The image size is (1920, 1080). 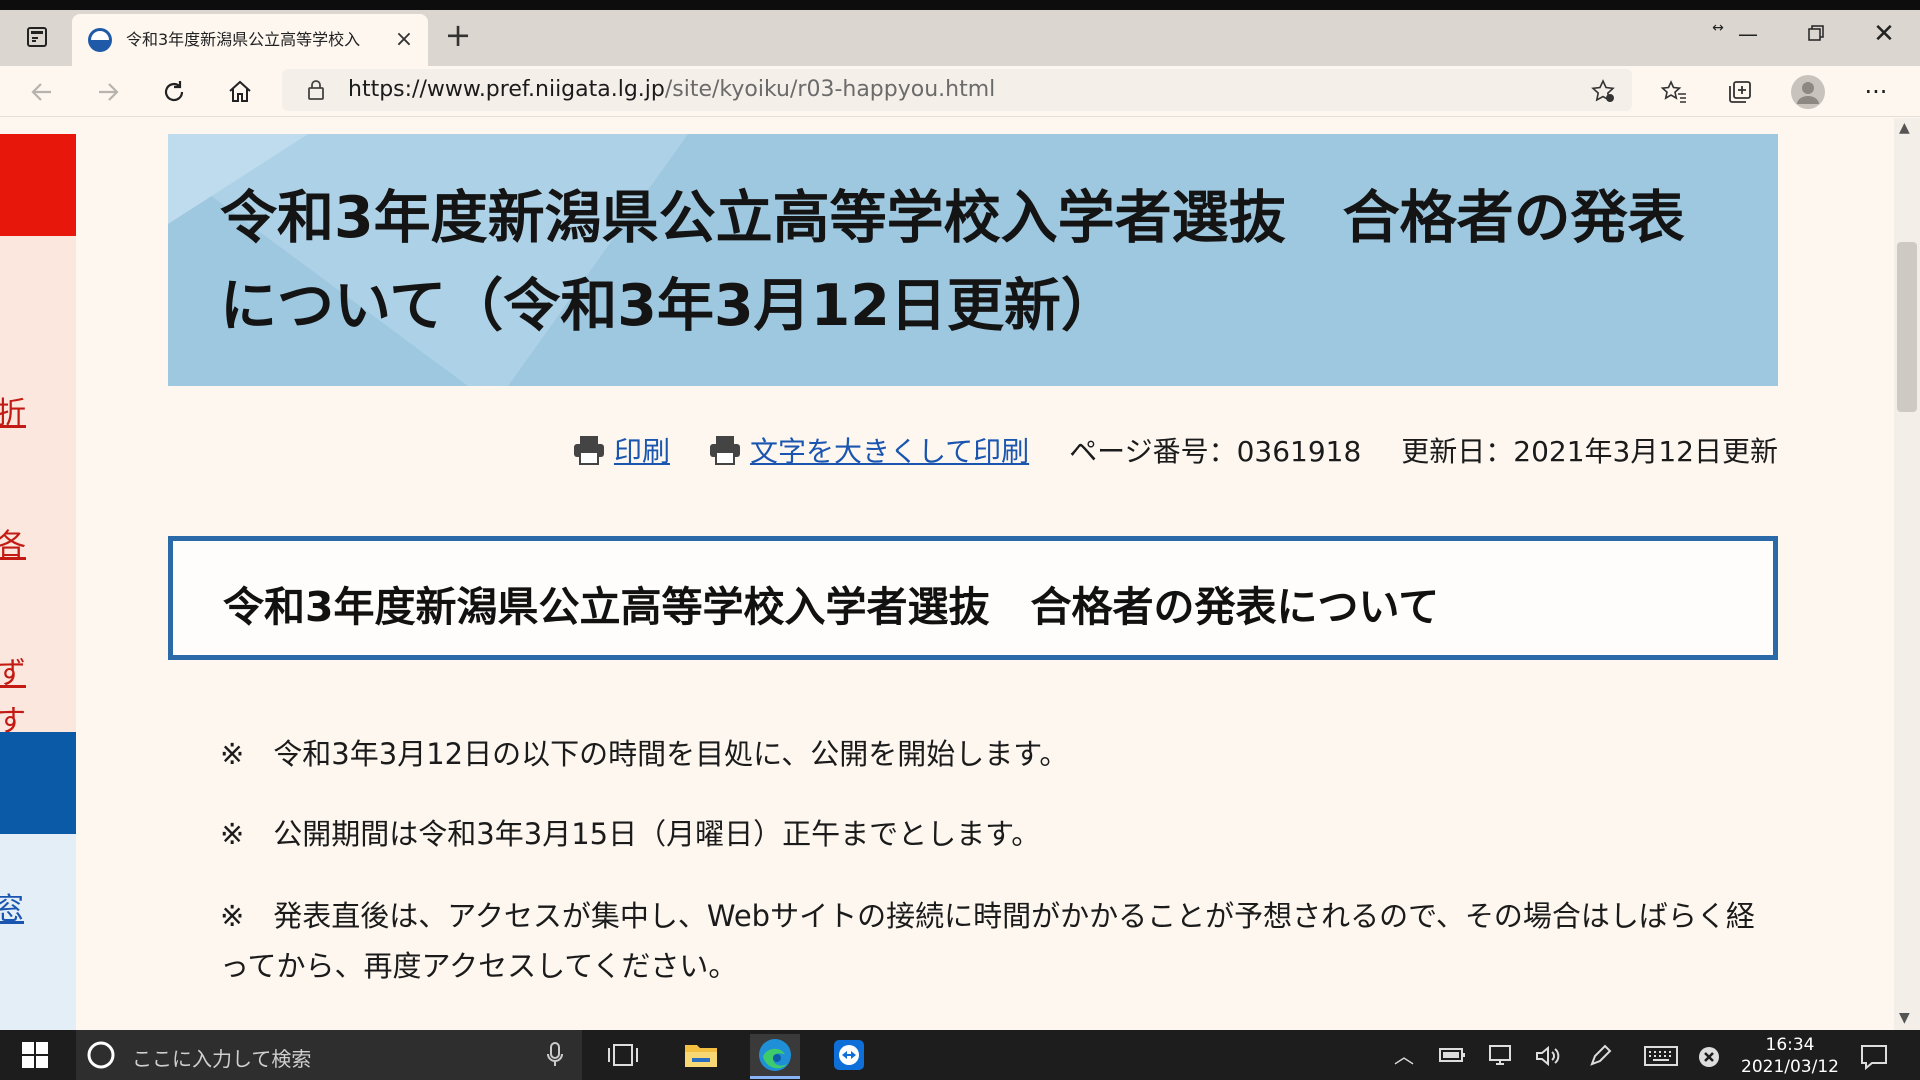 What do you see at coordinates (588, 450) in the screenshot?
I see `printer-icon` at bounding box center [588, 450].